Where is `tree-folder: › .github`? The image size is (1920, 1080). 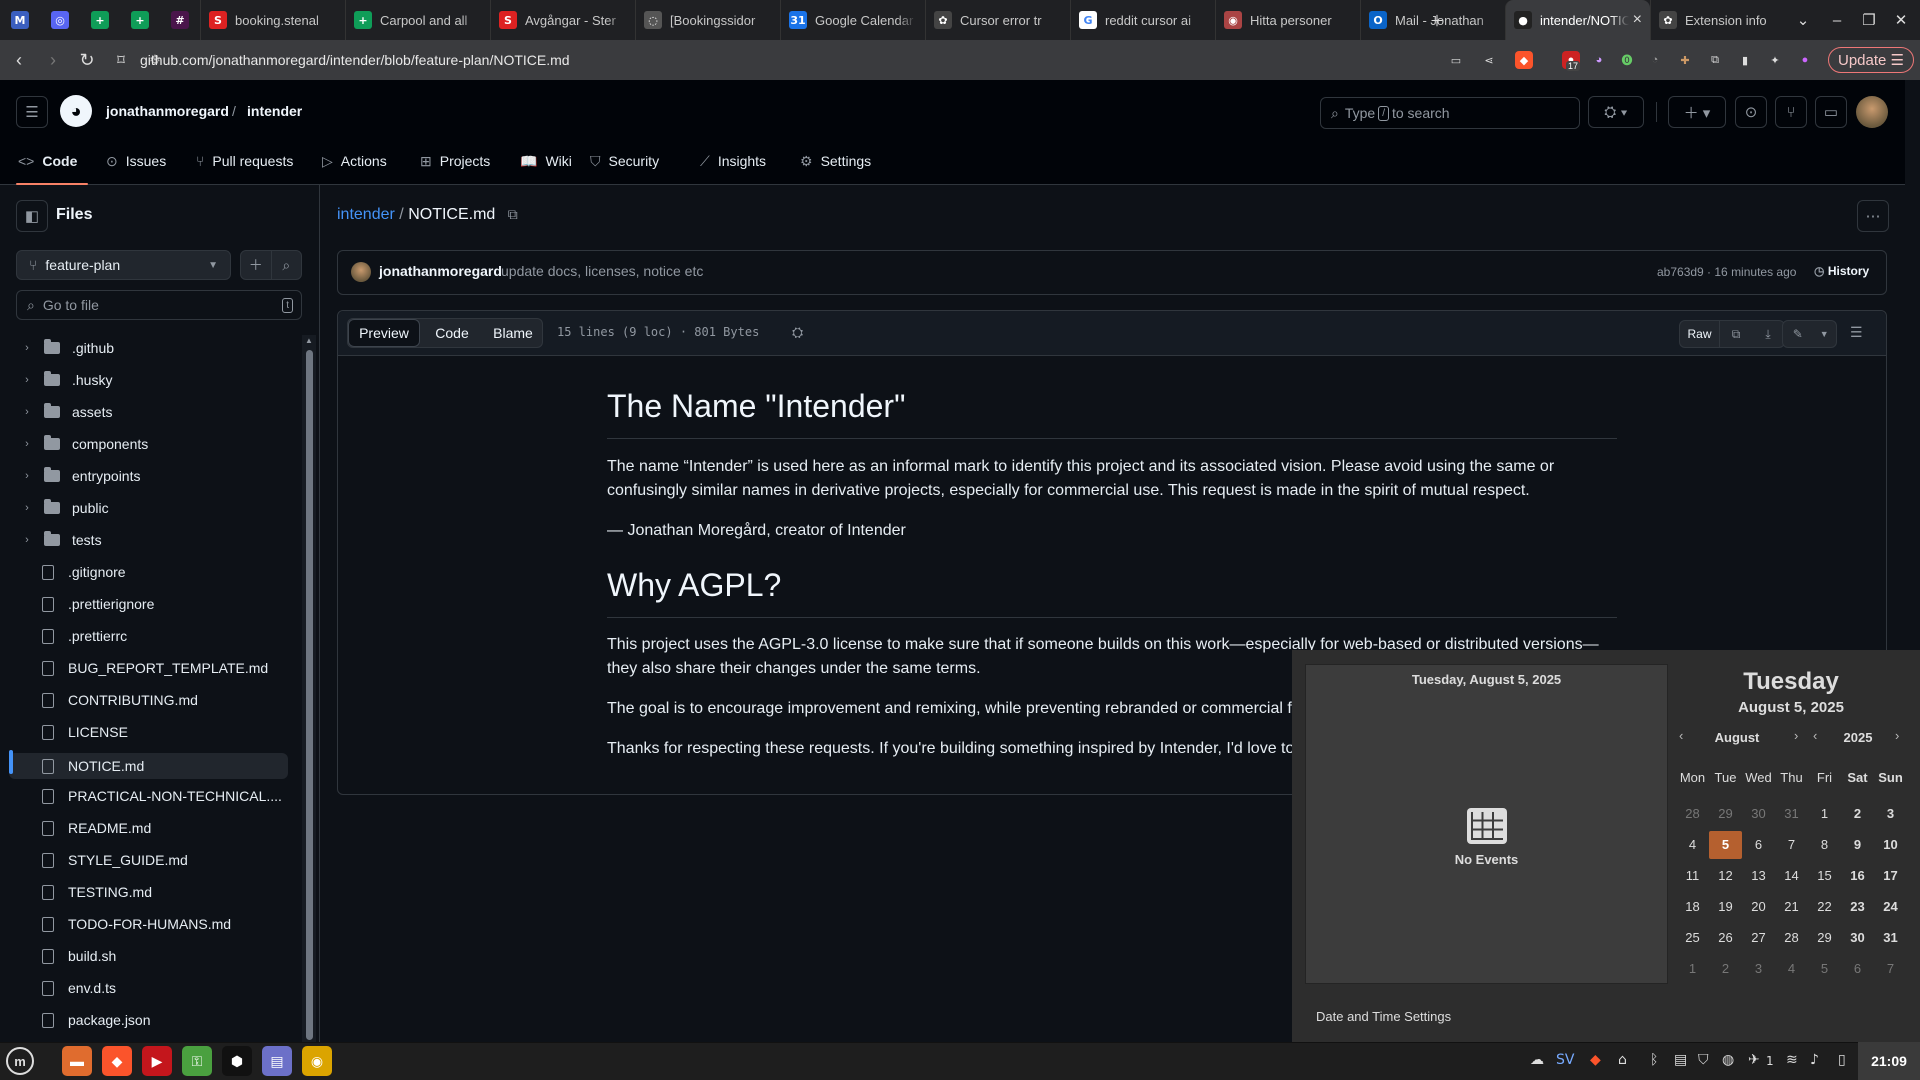 tree-folder: › .github is located at coordinates (150, 348).